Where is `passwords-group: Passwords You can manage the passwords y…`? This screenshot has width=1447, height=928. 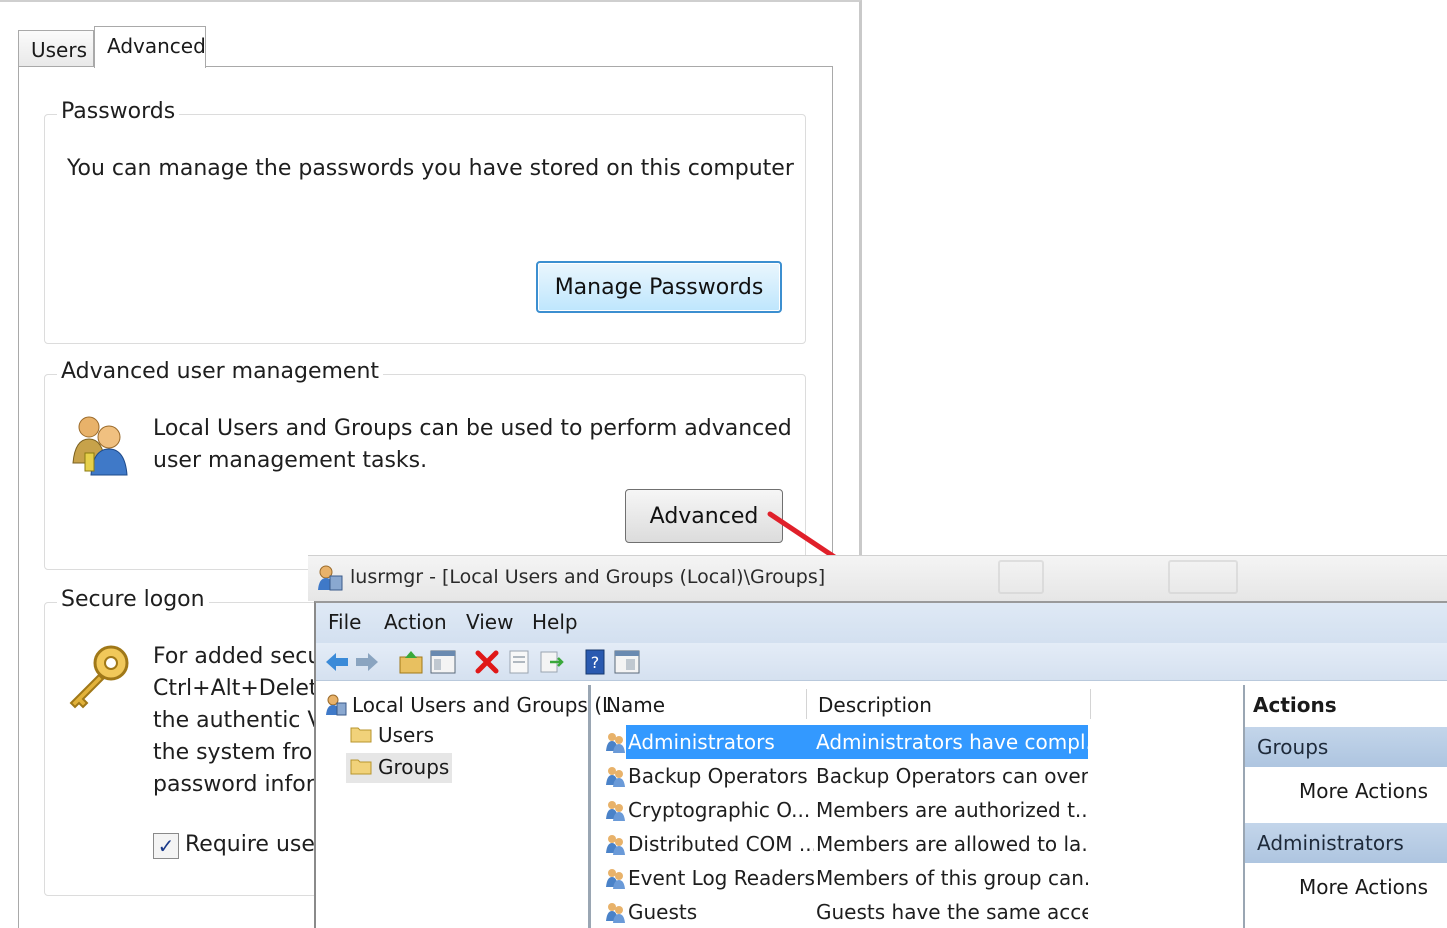 passwords-group: Passwords You can manage the passwords y… is located at coordinates (425, 221).